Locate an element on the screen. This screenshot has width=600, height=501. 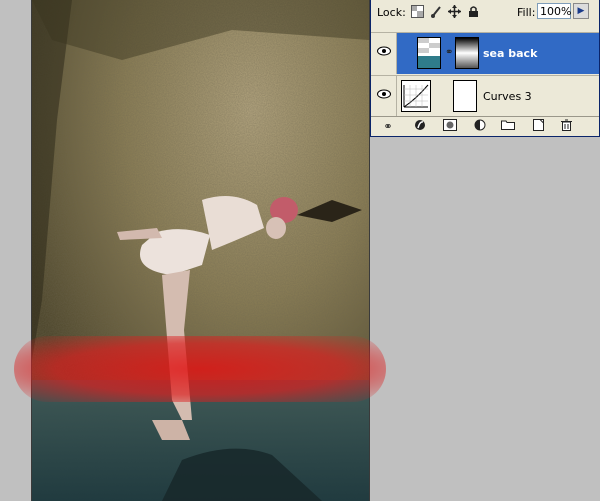
lock-paint-icon is located at coordinates (436, 11).